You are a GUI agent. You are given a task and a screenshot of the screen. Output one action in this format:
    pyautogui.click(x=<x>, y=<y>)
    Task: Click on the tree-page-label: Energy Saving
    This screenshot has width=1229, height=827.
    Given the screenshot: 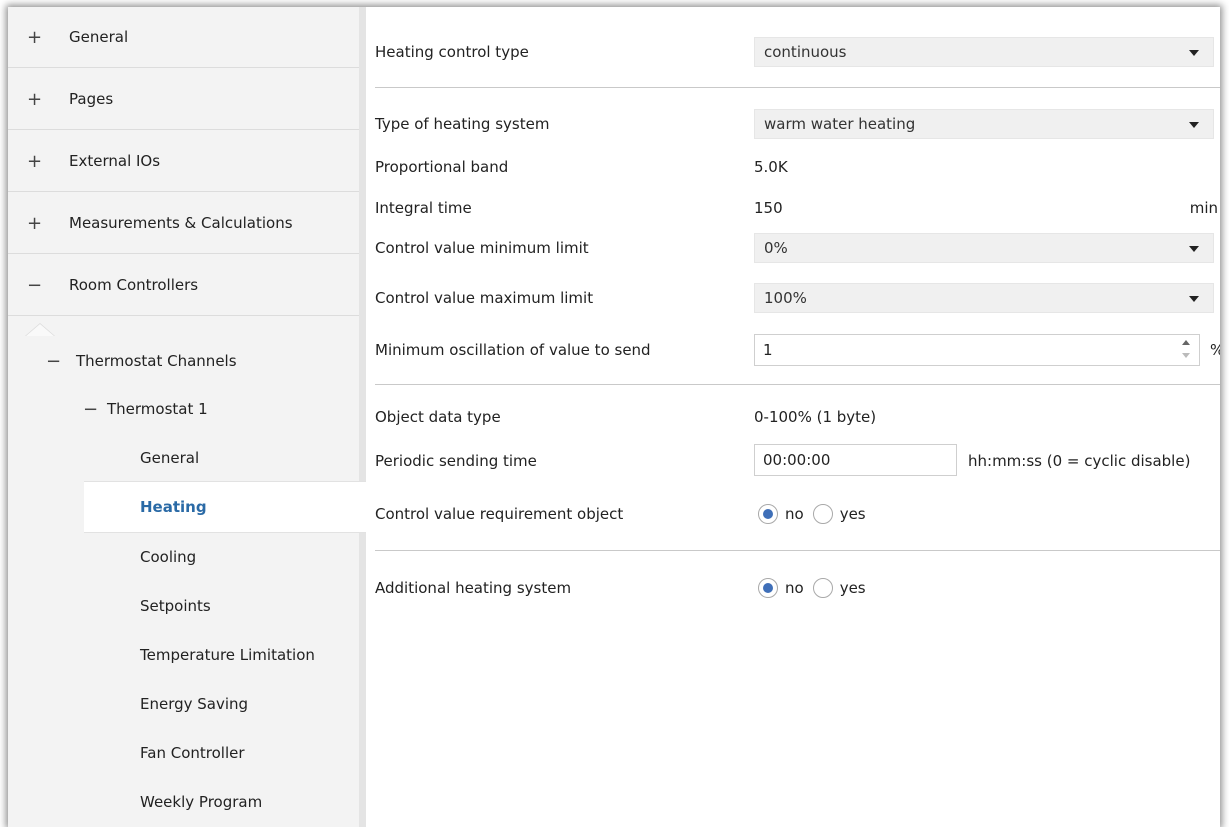 What is the action you would take?
    pyautogui.click(x=194, y=704)
    